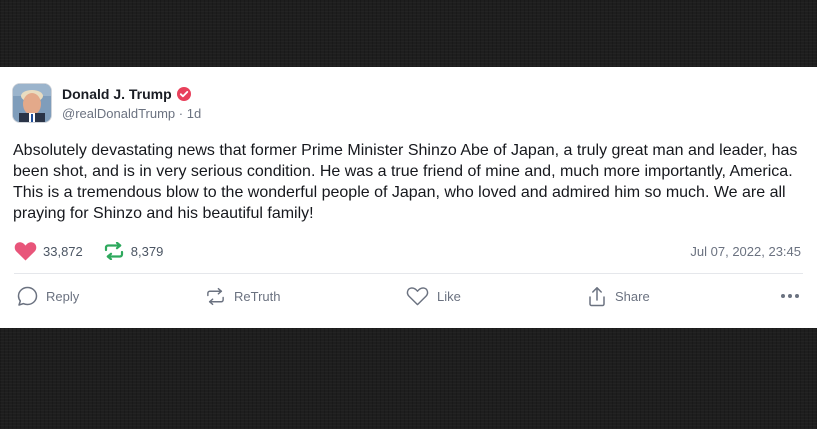 The height and width of the screenshot is (429, 817). What do you see at coordinates (63, 251) in the screenshot?
I see `like-count-value: 33,872` at bounding box center [63, 251].